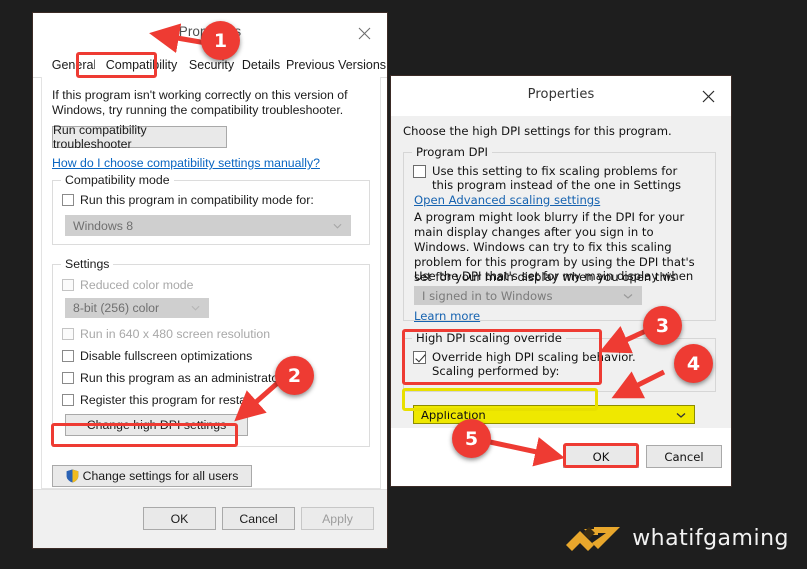  I want to click on run-640x480-checkbox, so click(68, 334).